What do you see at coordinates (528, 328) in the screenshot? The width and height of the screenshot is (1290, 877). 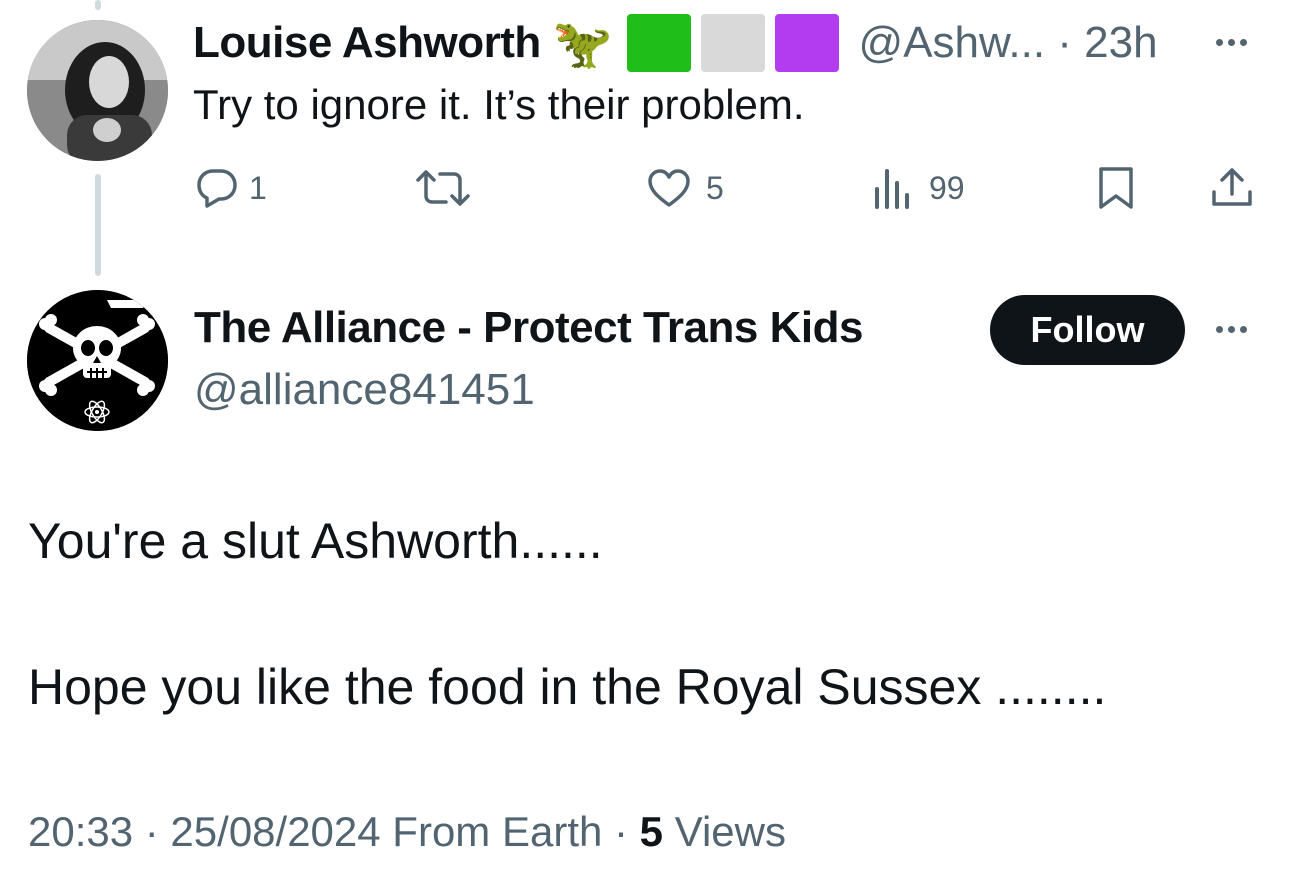 I see `display-name: The Alliance - Protect Trans Kids` at bounding box center [528, 328].